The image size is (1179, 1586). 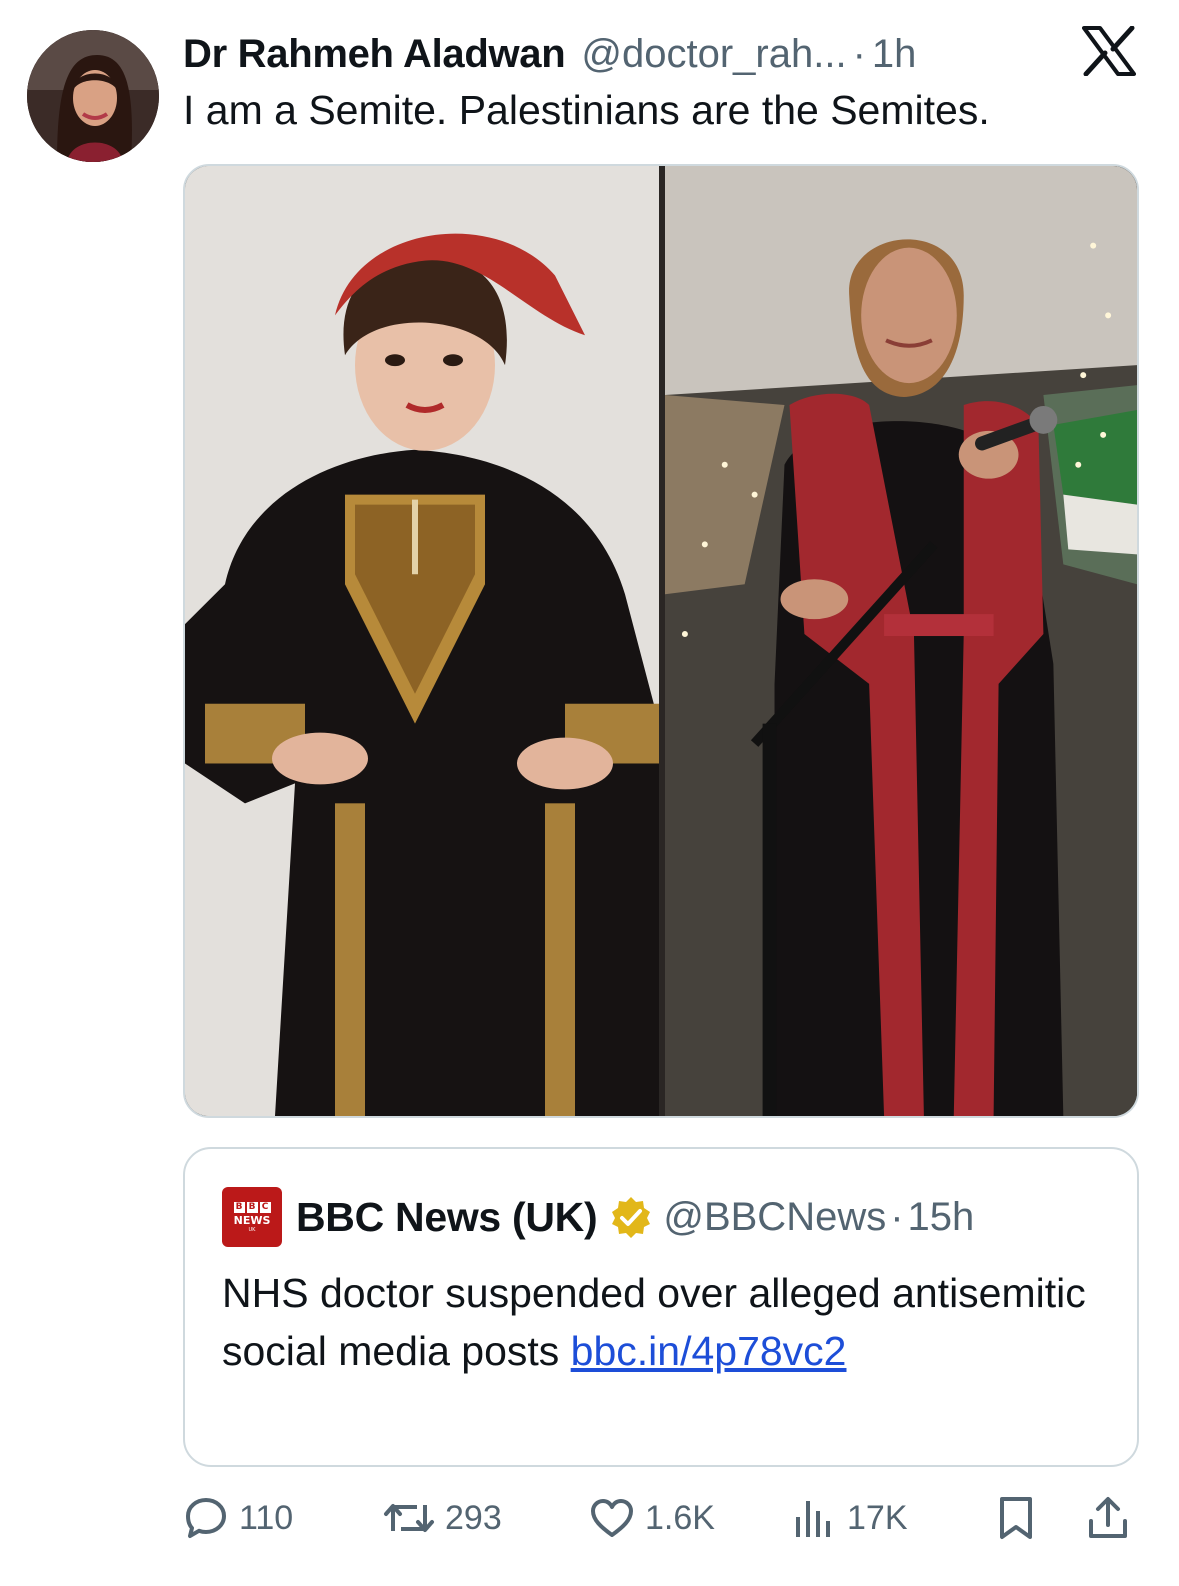 I want to click on heart-icon, so click(x=612, y=1518).